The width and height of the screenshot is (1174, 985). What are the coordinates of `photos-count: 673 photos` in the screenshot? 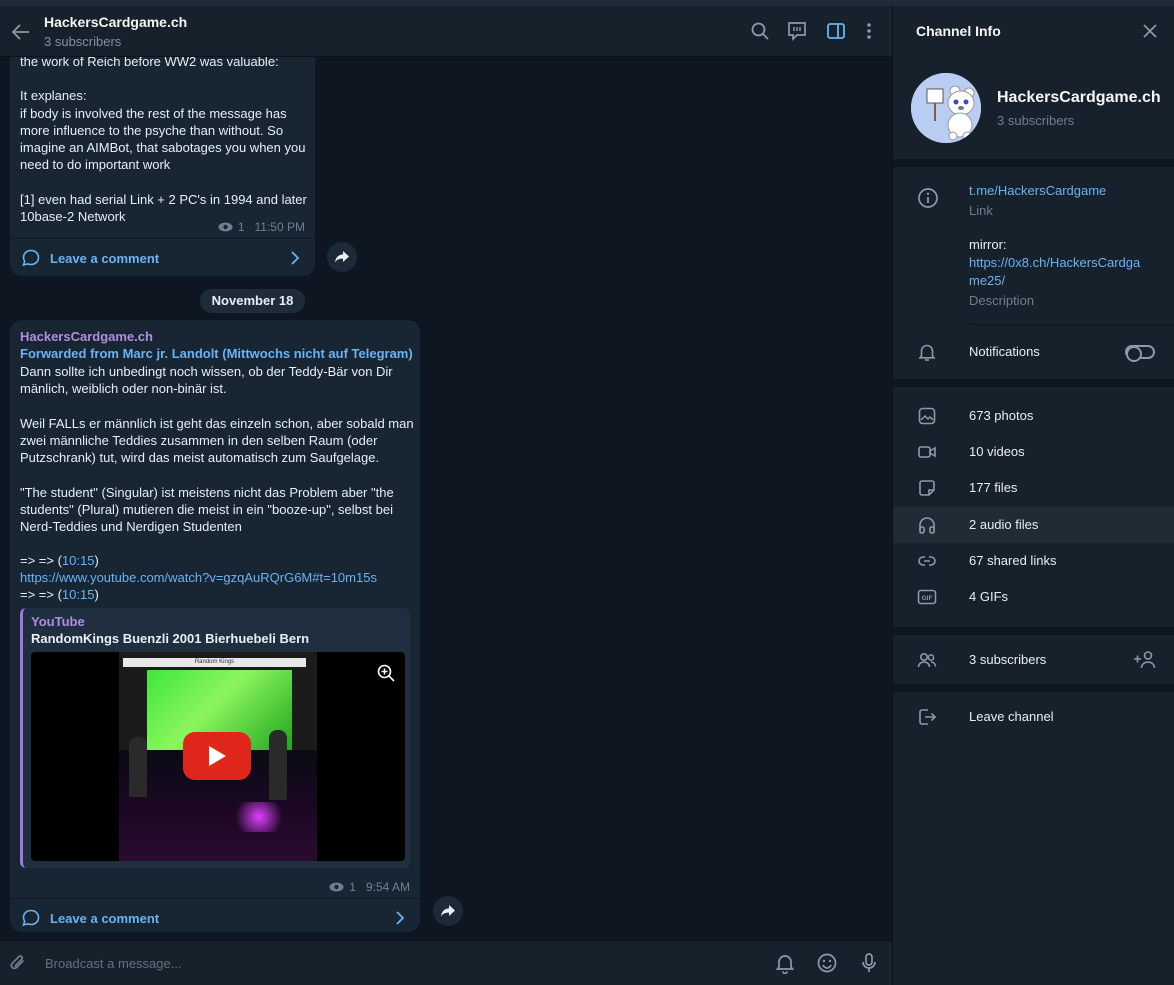 It's located at (1001, 415).